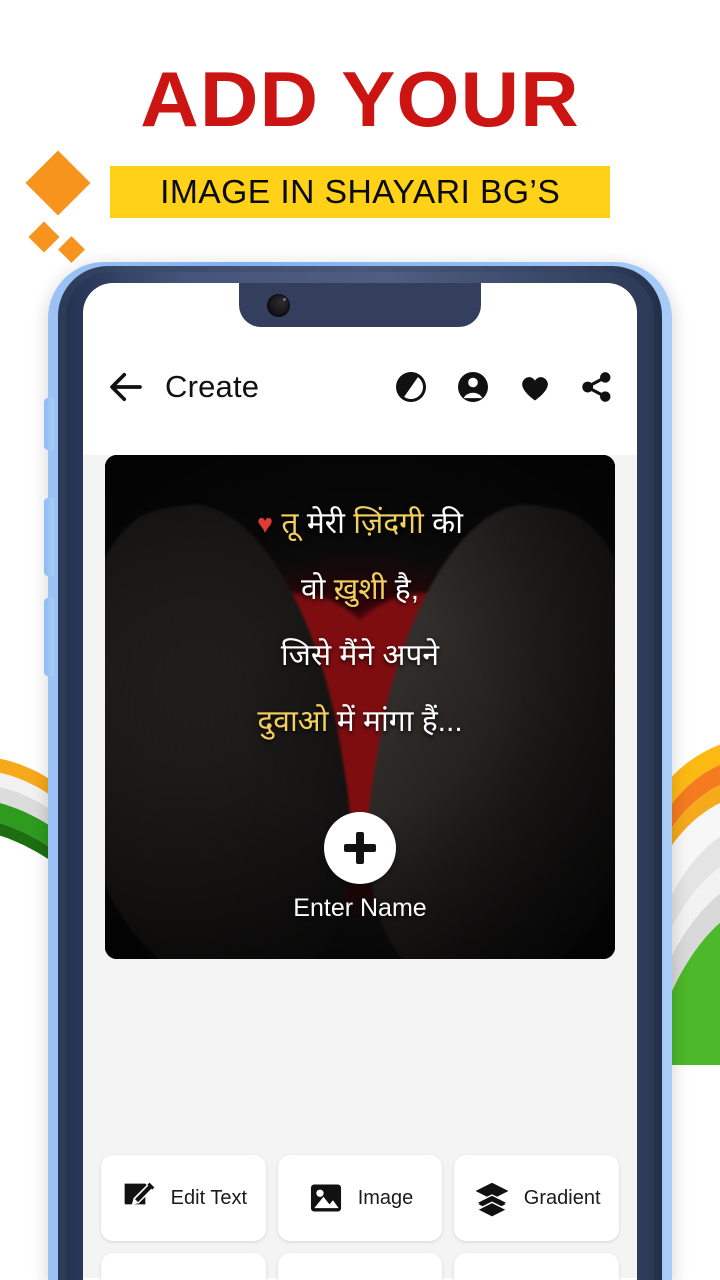  Describe the element at coordinates (139, 1194) in the screenshot. I see `edit-text-icon` at that location.